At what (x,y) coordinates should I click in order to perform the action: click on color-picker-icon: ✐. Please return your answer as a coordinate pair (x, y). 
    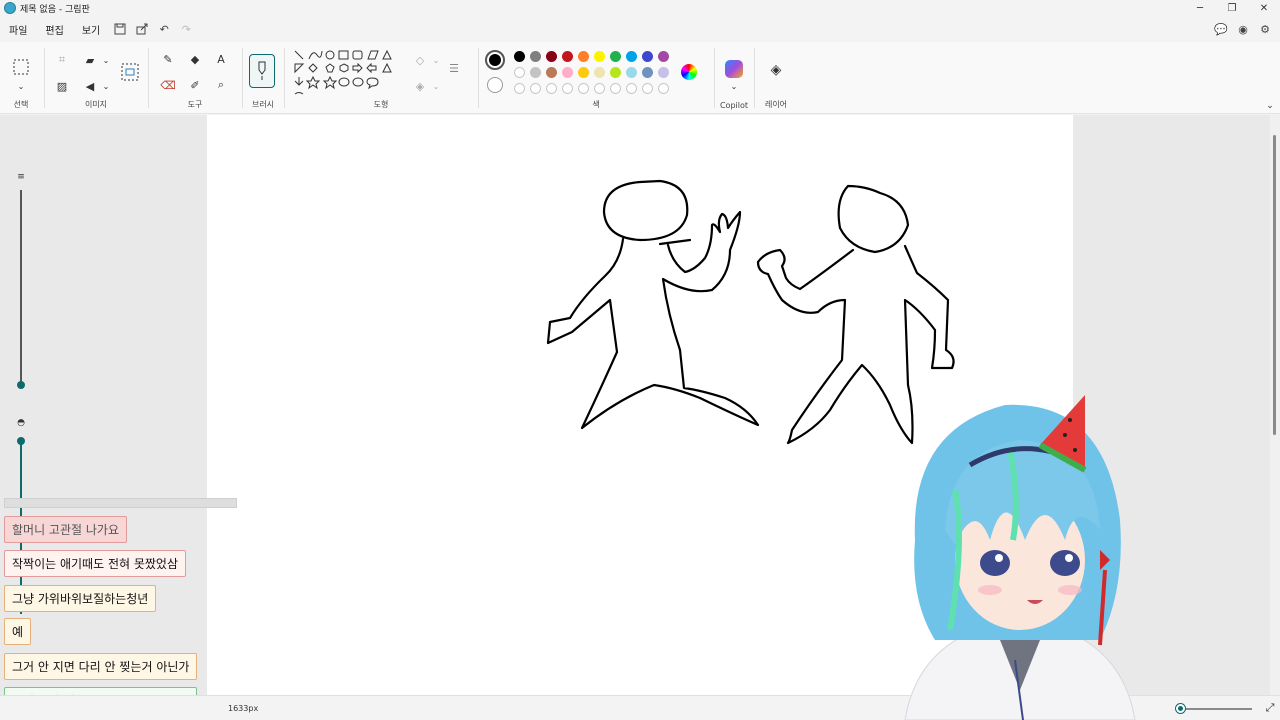
    Looking at the image, I should click on (195, 85).